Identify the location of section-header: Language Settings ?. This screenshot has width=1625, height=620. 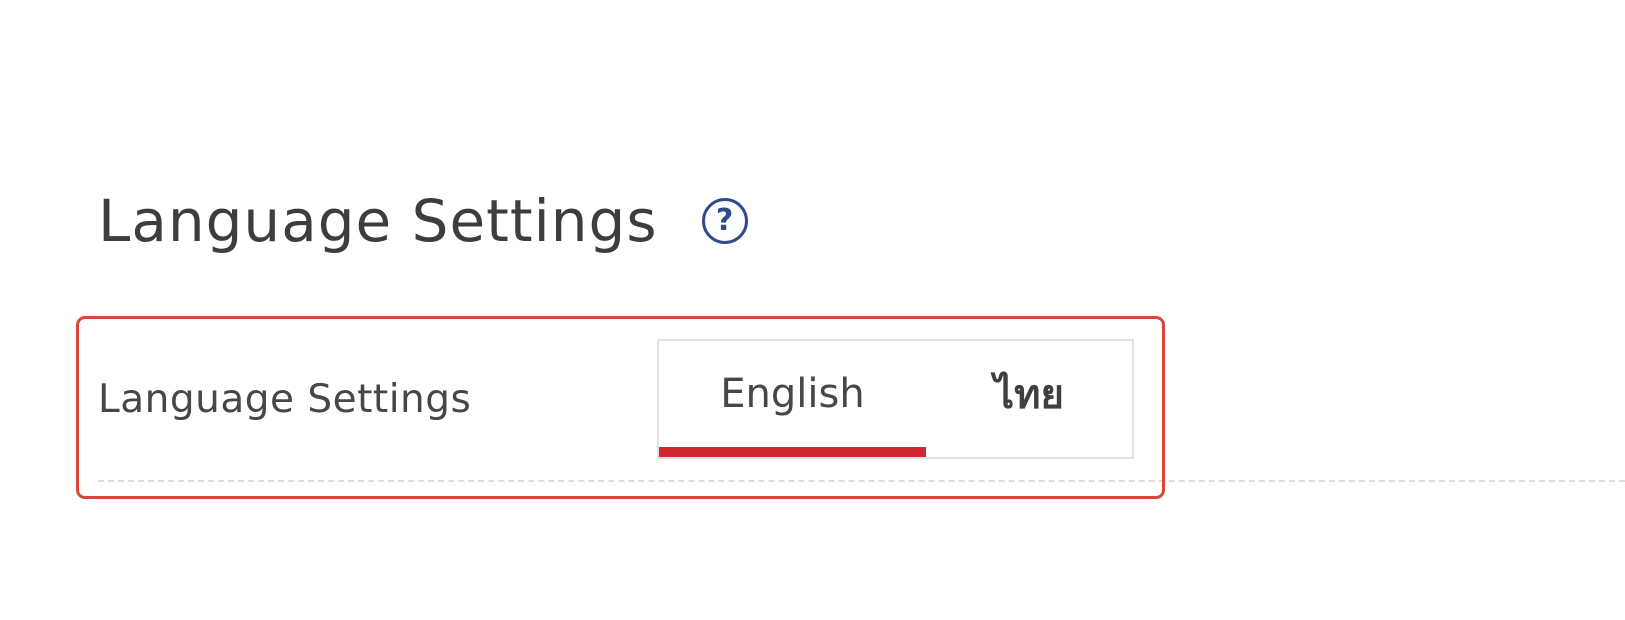
(423, 221).